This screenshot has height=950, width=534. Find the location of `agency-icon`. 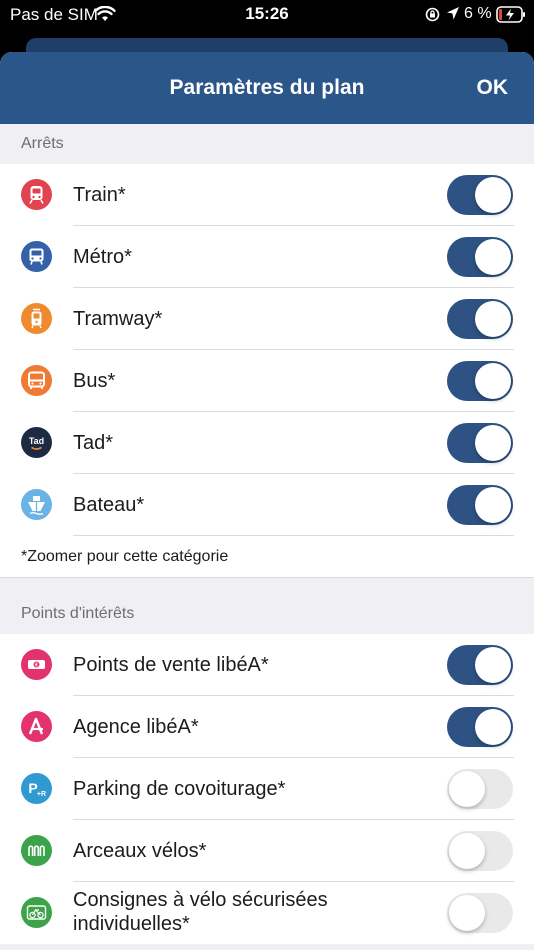

agency-icon is located at coordinates (36, 726).